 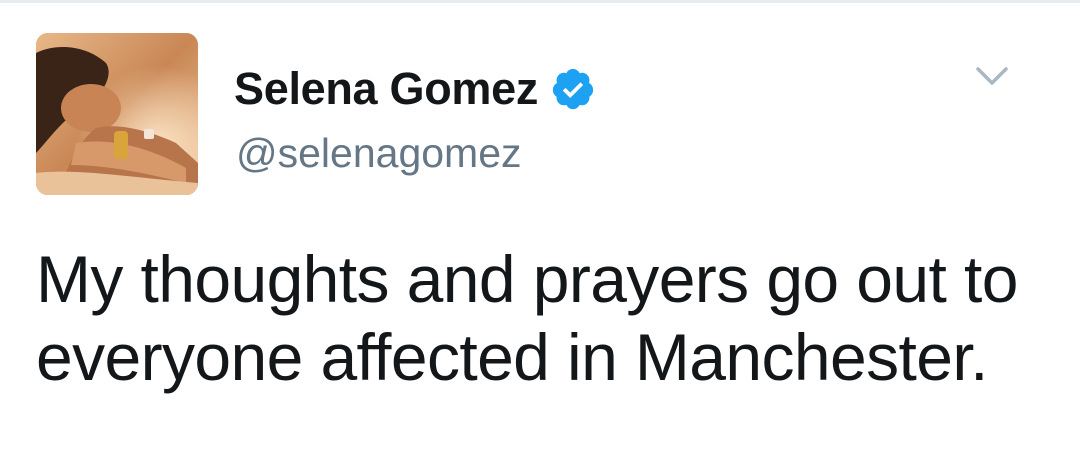 What do you see at coordinates (386, 89) in the screenshot?
I see `display-name: Selena Gomez` at bounding box center [386, 89].